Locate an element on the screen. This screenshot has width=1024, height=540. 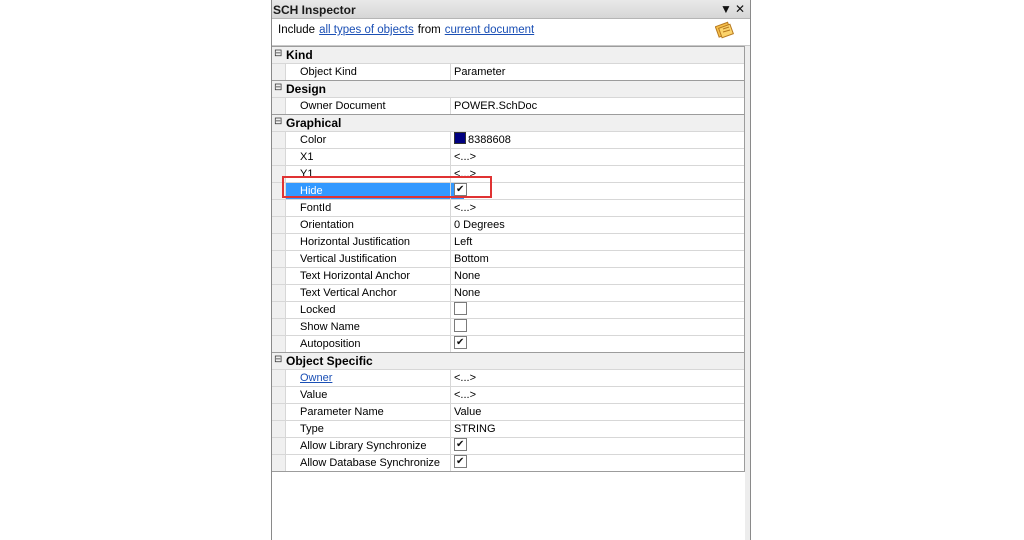
property-row-type: Type STRING is located at coordinates (508, 428).